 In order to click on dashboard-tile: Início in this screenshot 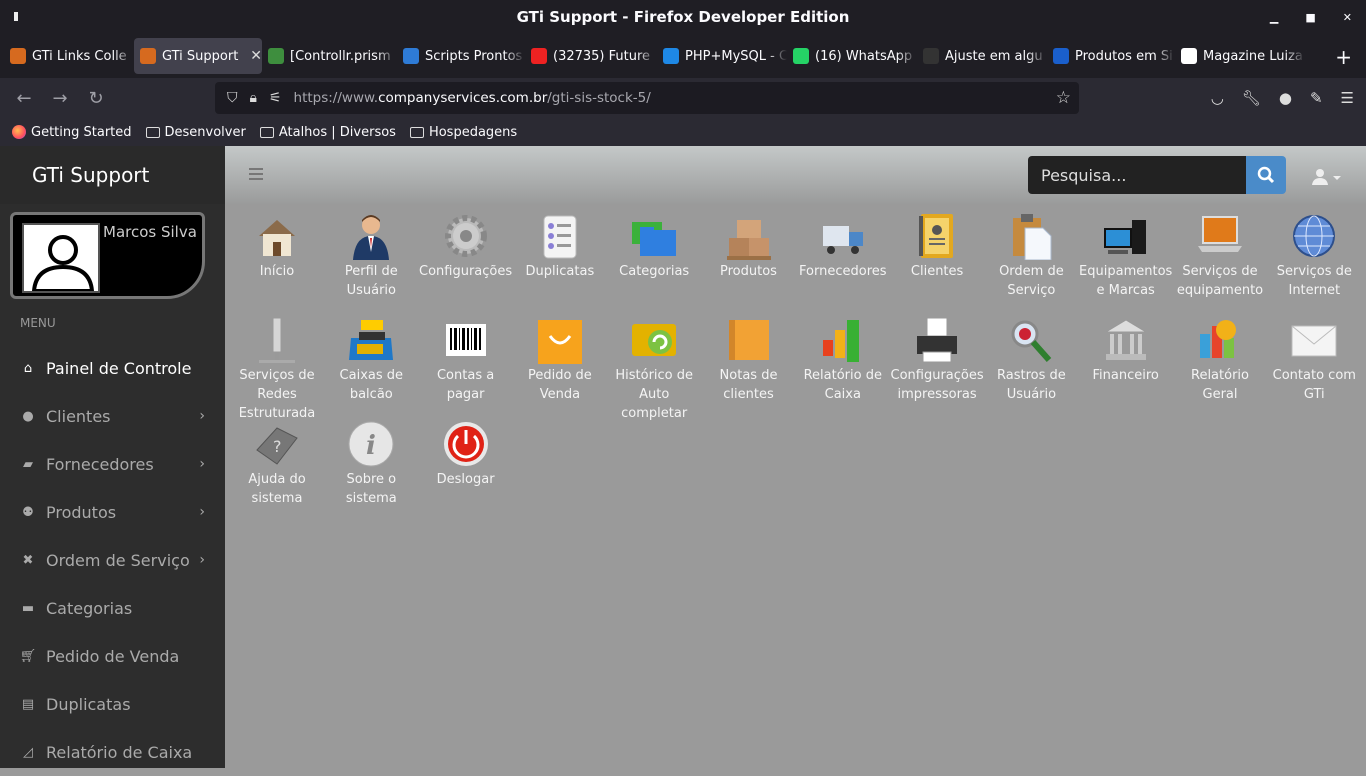, I will do `click(277, 246)`.